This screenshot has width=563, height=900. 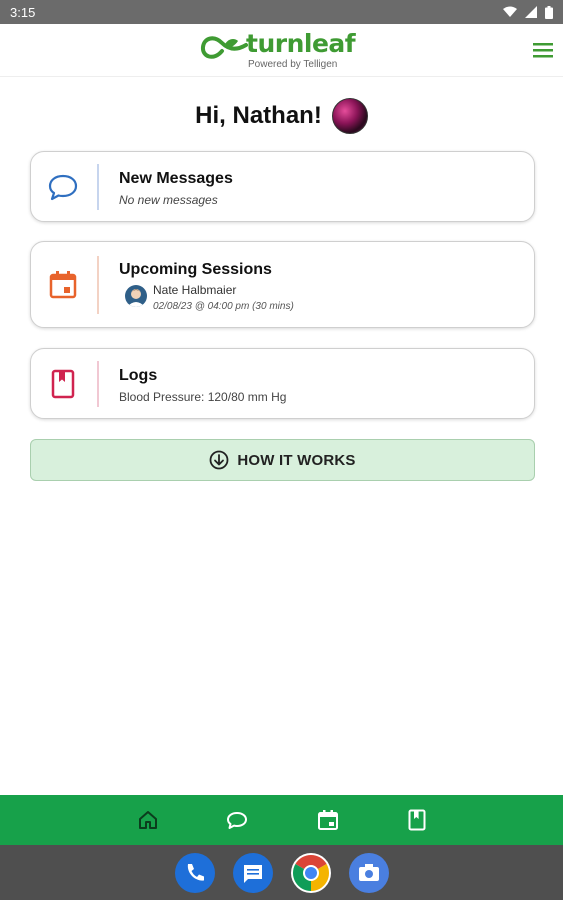 I want to click on messages-app, so click(x=253, y=873).